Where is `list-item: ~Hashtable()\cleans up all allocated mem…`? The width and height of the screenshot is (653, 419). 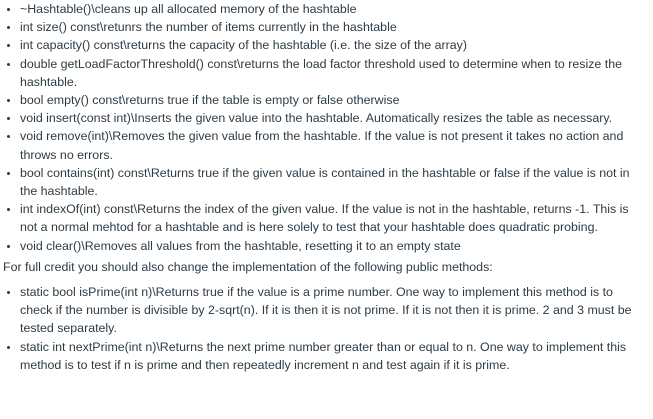
list-item: ~Hashtable()\cleans up all allocated mem… is located at coordinates (326, 9).